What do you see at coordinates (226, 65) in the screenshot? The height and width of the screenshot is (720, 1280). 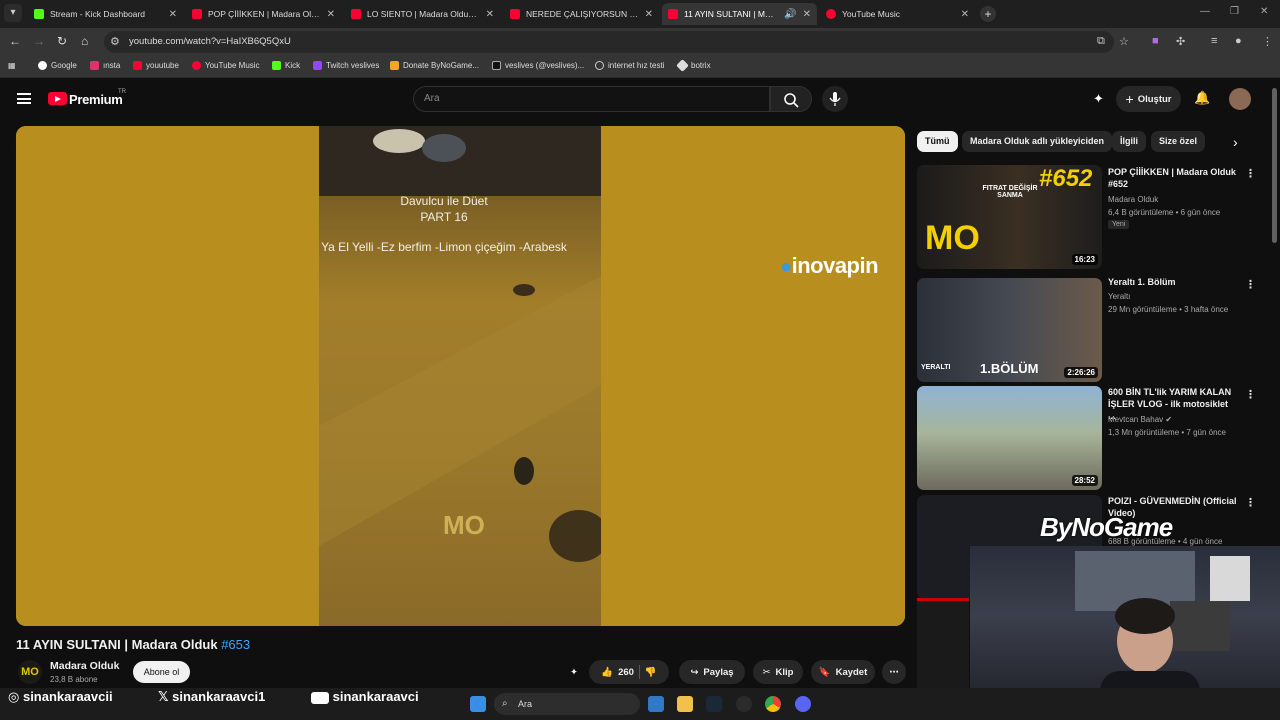 I see `bookmark-youtube-music: YouTube Music` at bounding box center [226, 65].